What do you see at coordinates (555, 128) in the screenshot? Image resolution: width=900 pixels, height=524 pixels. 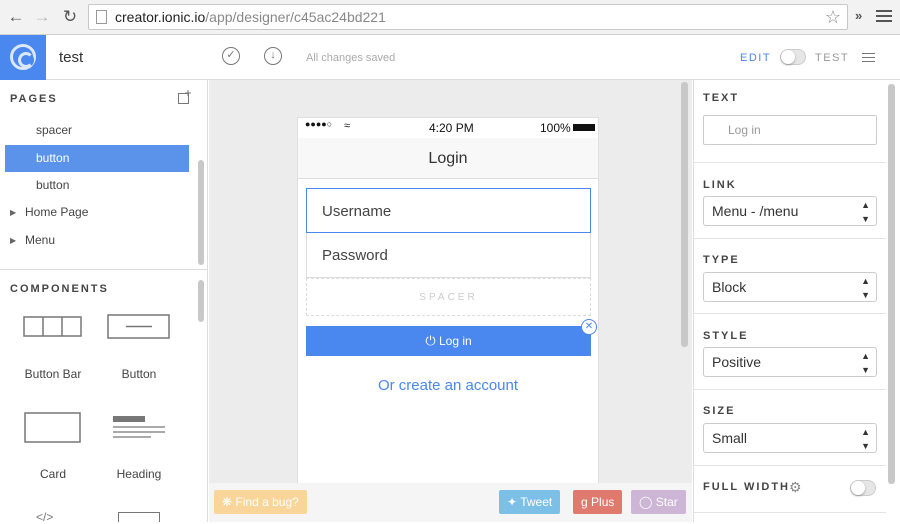 I see `battery-percent: 100%` at bounding box center [555, 128].